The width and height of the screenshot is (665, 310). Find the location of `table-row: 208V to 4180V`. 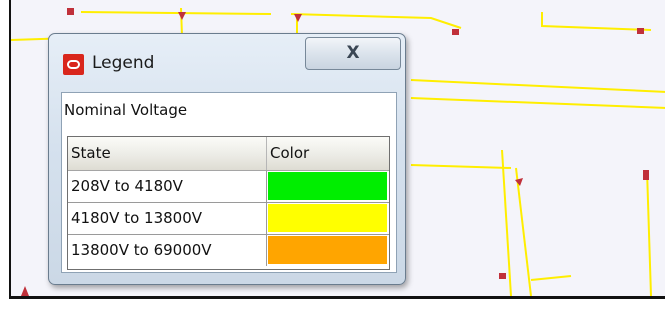

table-row: 208V to 4180V is located at coordinates (228, 187).